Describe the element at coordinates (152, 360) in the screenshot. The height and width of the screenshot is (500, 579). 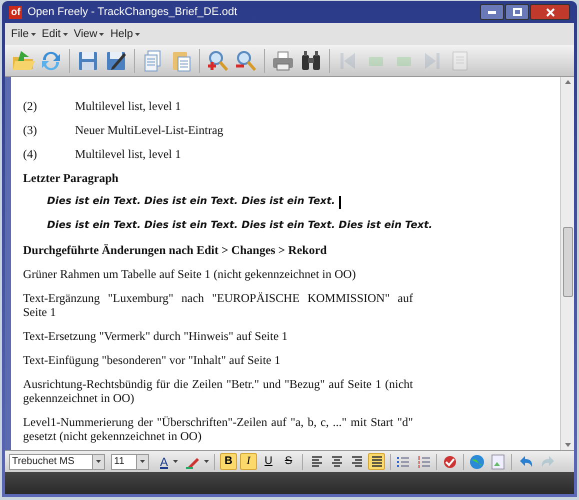
I see `paragraph: Text-Einfügung "besonderen" vor "Inhalt" auf Seite 1` at that location.